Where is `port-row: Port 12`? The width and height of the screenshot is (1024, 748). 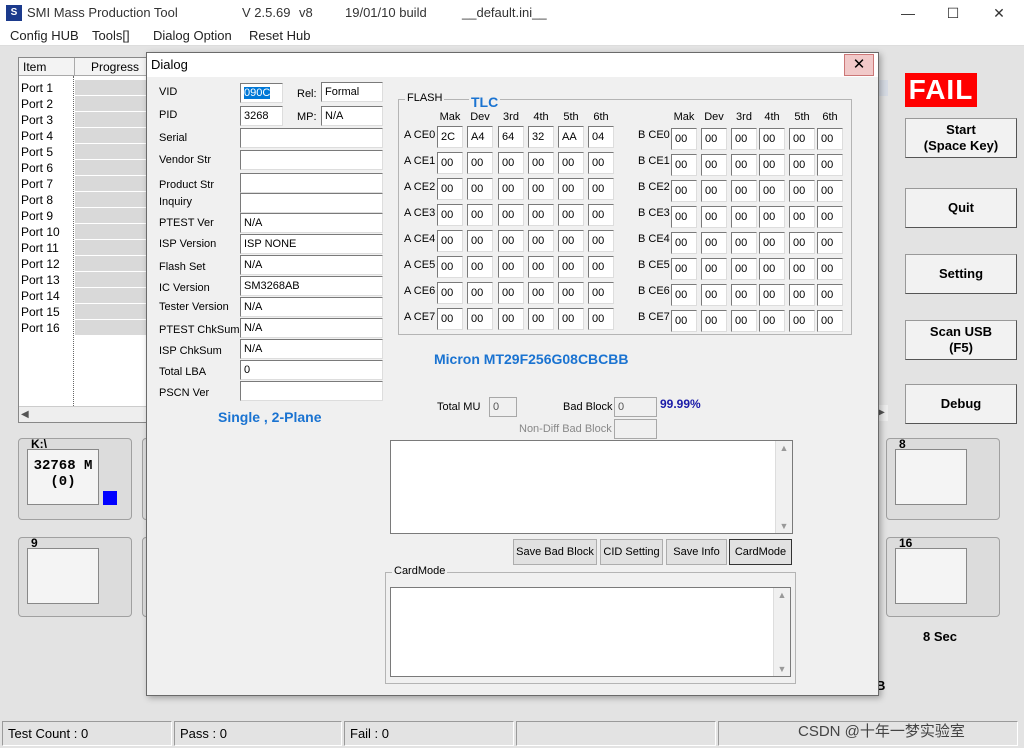
port-row: Port 12 is located at coordinates (83, 264).